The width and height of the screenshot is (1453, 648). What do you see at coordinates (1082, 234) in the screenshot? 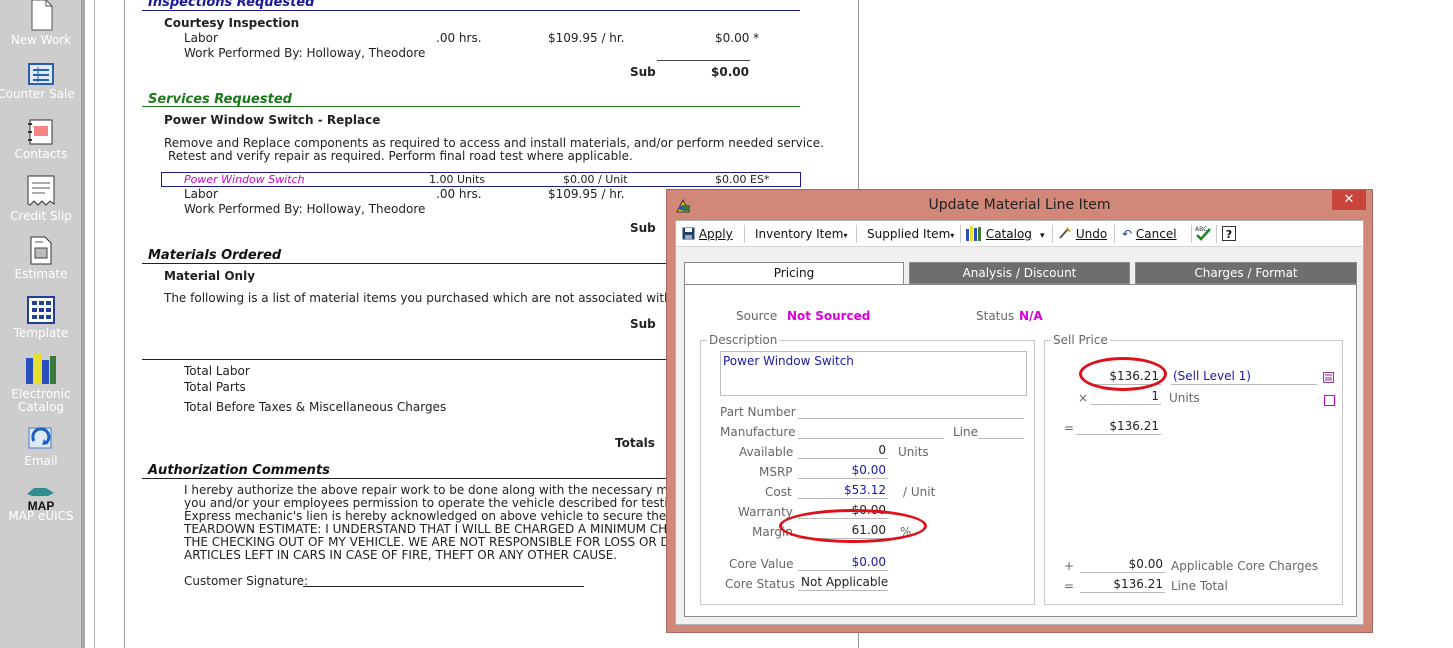
I see `undo-button: Undo` at bounding box center [1082, 234].